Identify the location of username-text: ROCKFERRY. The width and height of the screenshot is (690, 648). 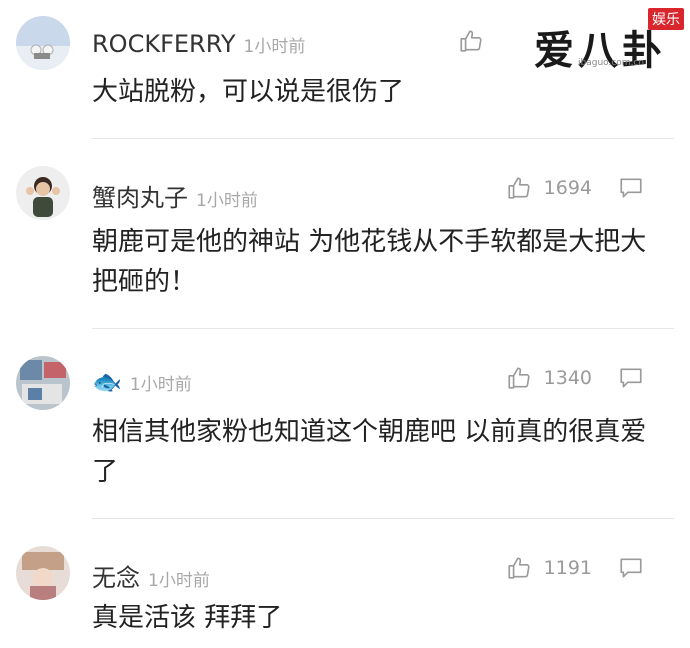
(164, 44).